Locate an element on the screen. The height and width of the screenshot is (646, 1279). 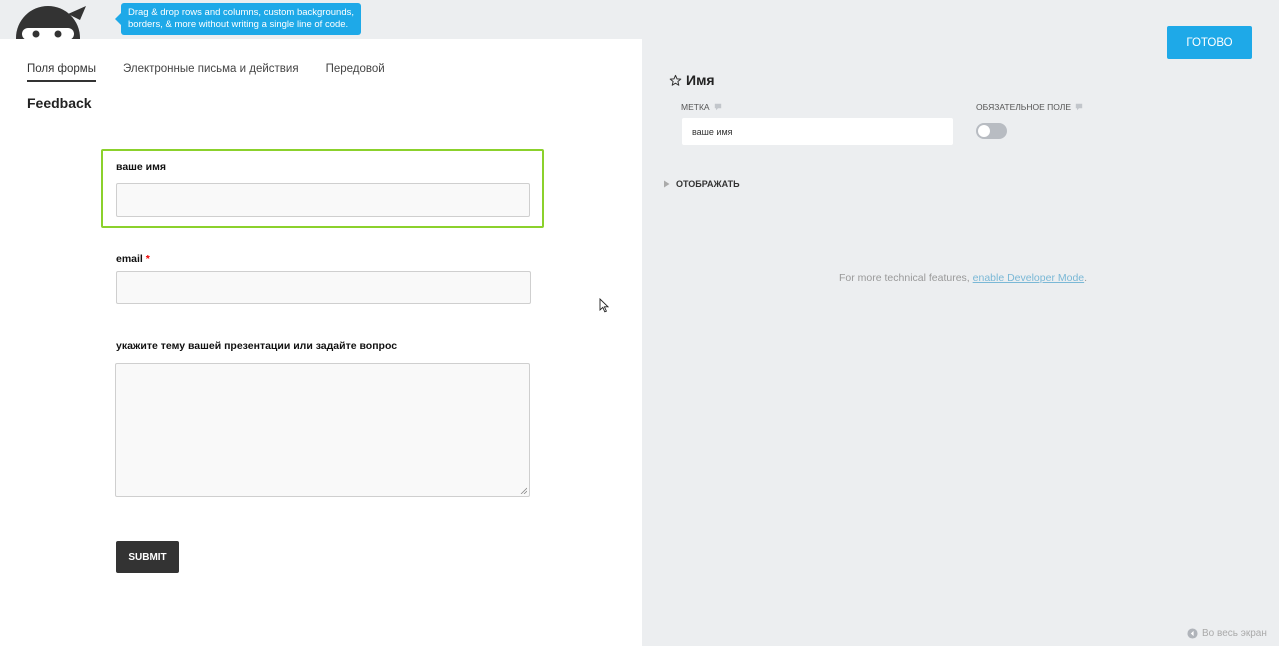
required-toggle is located at coordinates (991, 131).